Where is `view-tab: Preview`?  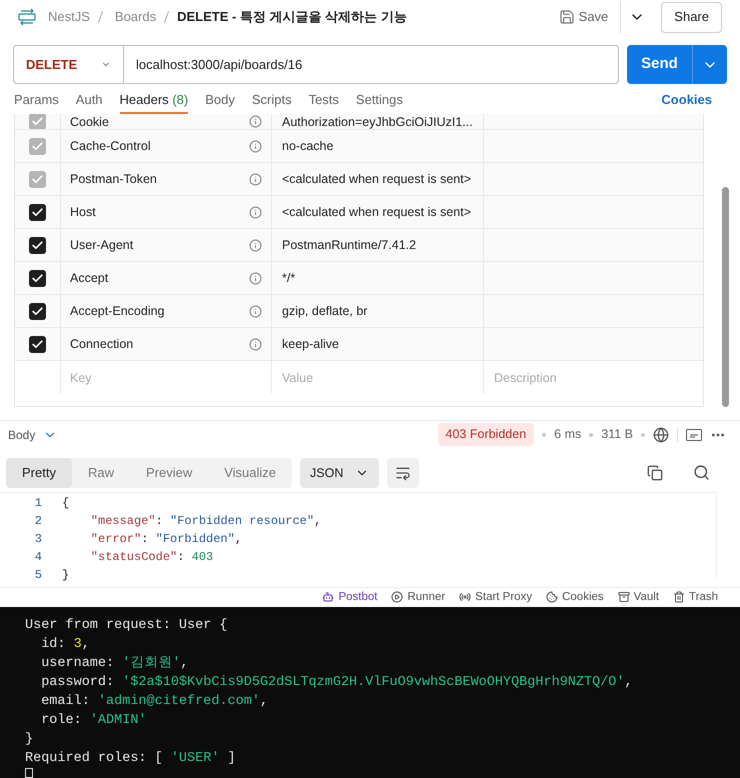 view-tab: Preview is located at coordinates (169, 473).